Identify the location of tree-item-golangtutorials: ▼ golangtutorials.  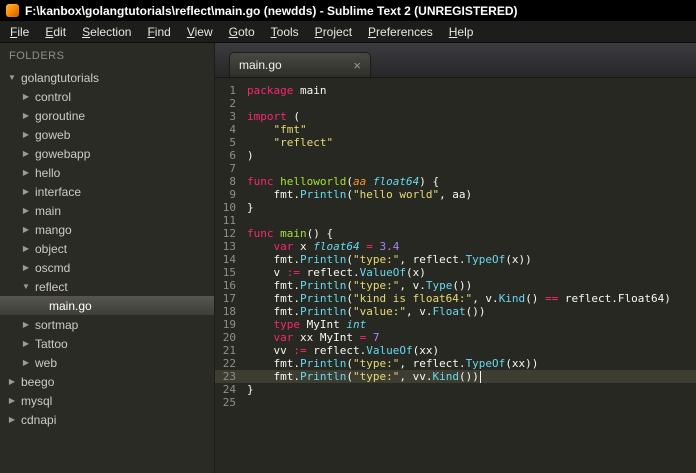
(107, 77).